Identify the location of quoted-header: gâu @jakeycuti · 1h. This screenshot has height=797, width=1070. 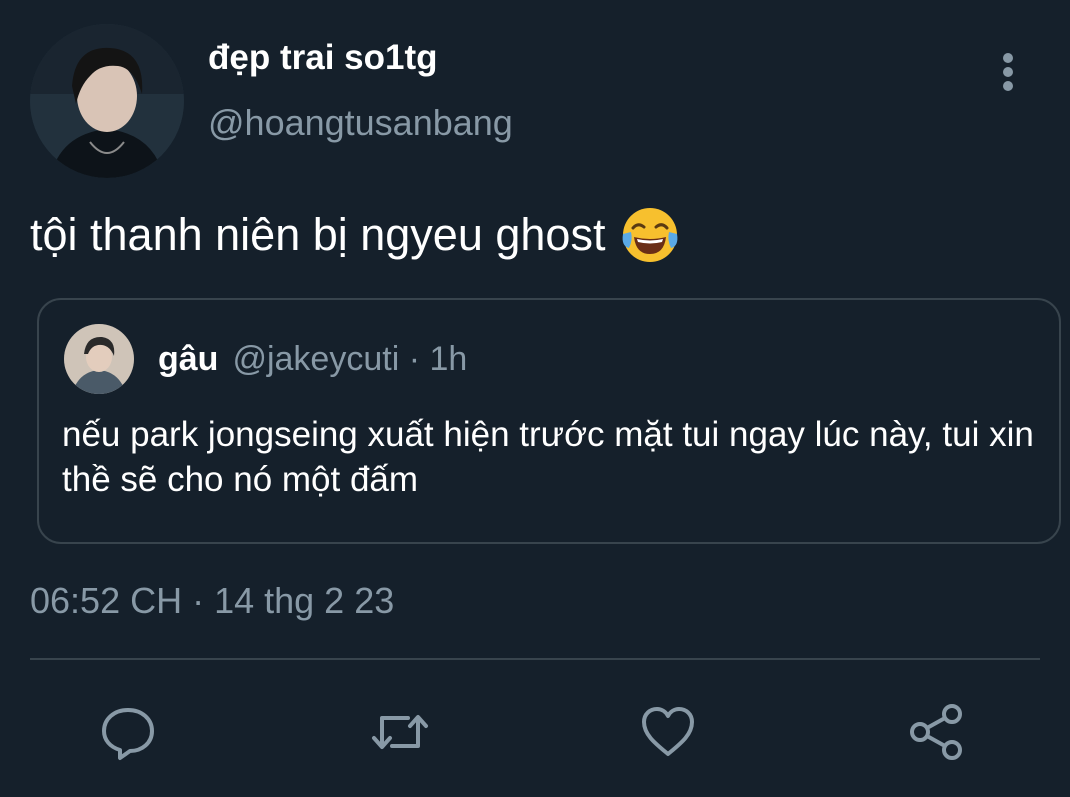
(312, 359).